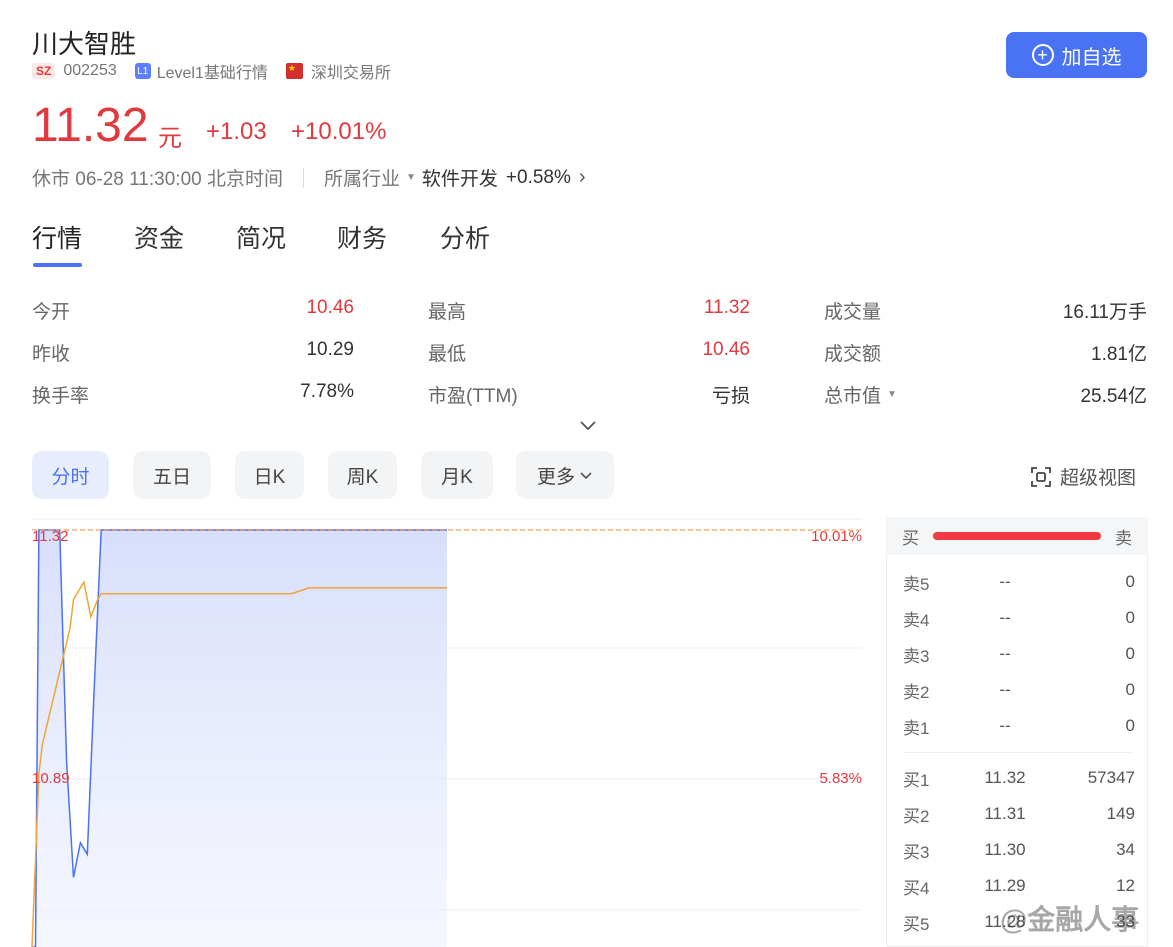  What do you see at coordinates (84, 44) in the screenshot?
I see `stock-name: 川大智胜` at bounding box center [84, 44].